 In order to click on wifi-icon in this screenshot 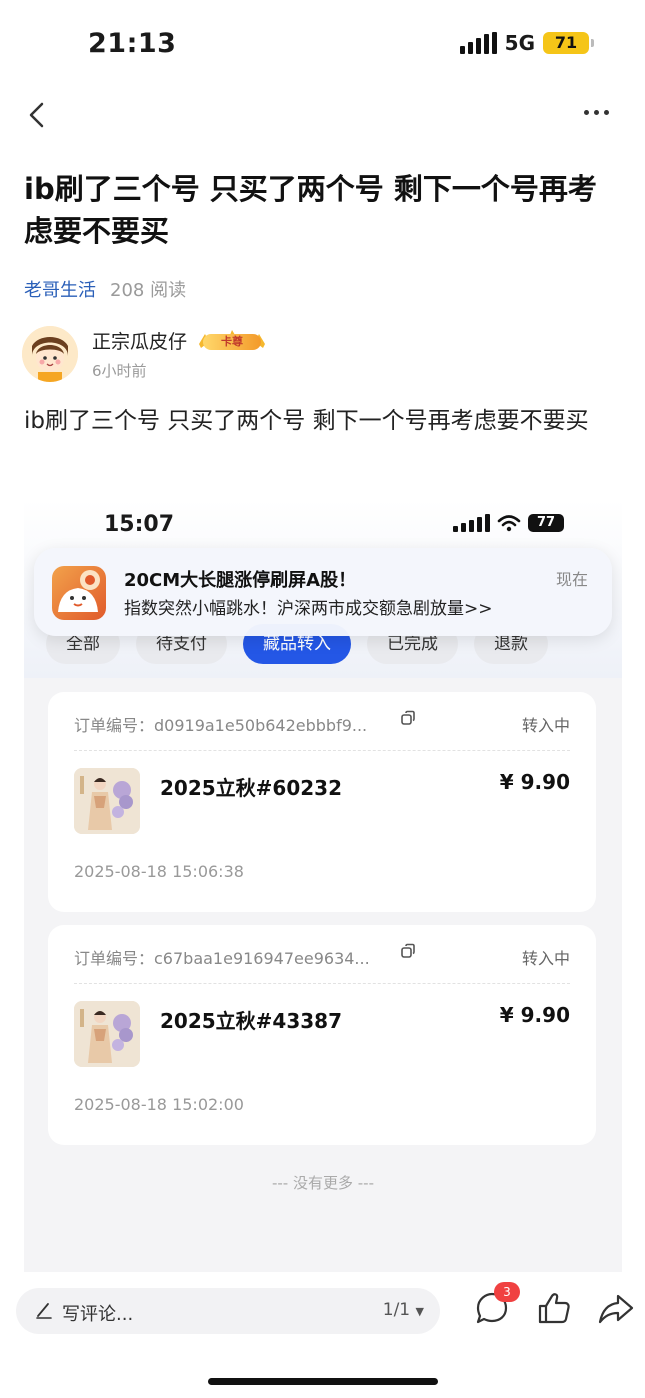, I will do `click(509, 523)`.